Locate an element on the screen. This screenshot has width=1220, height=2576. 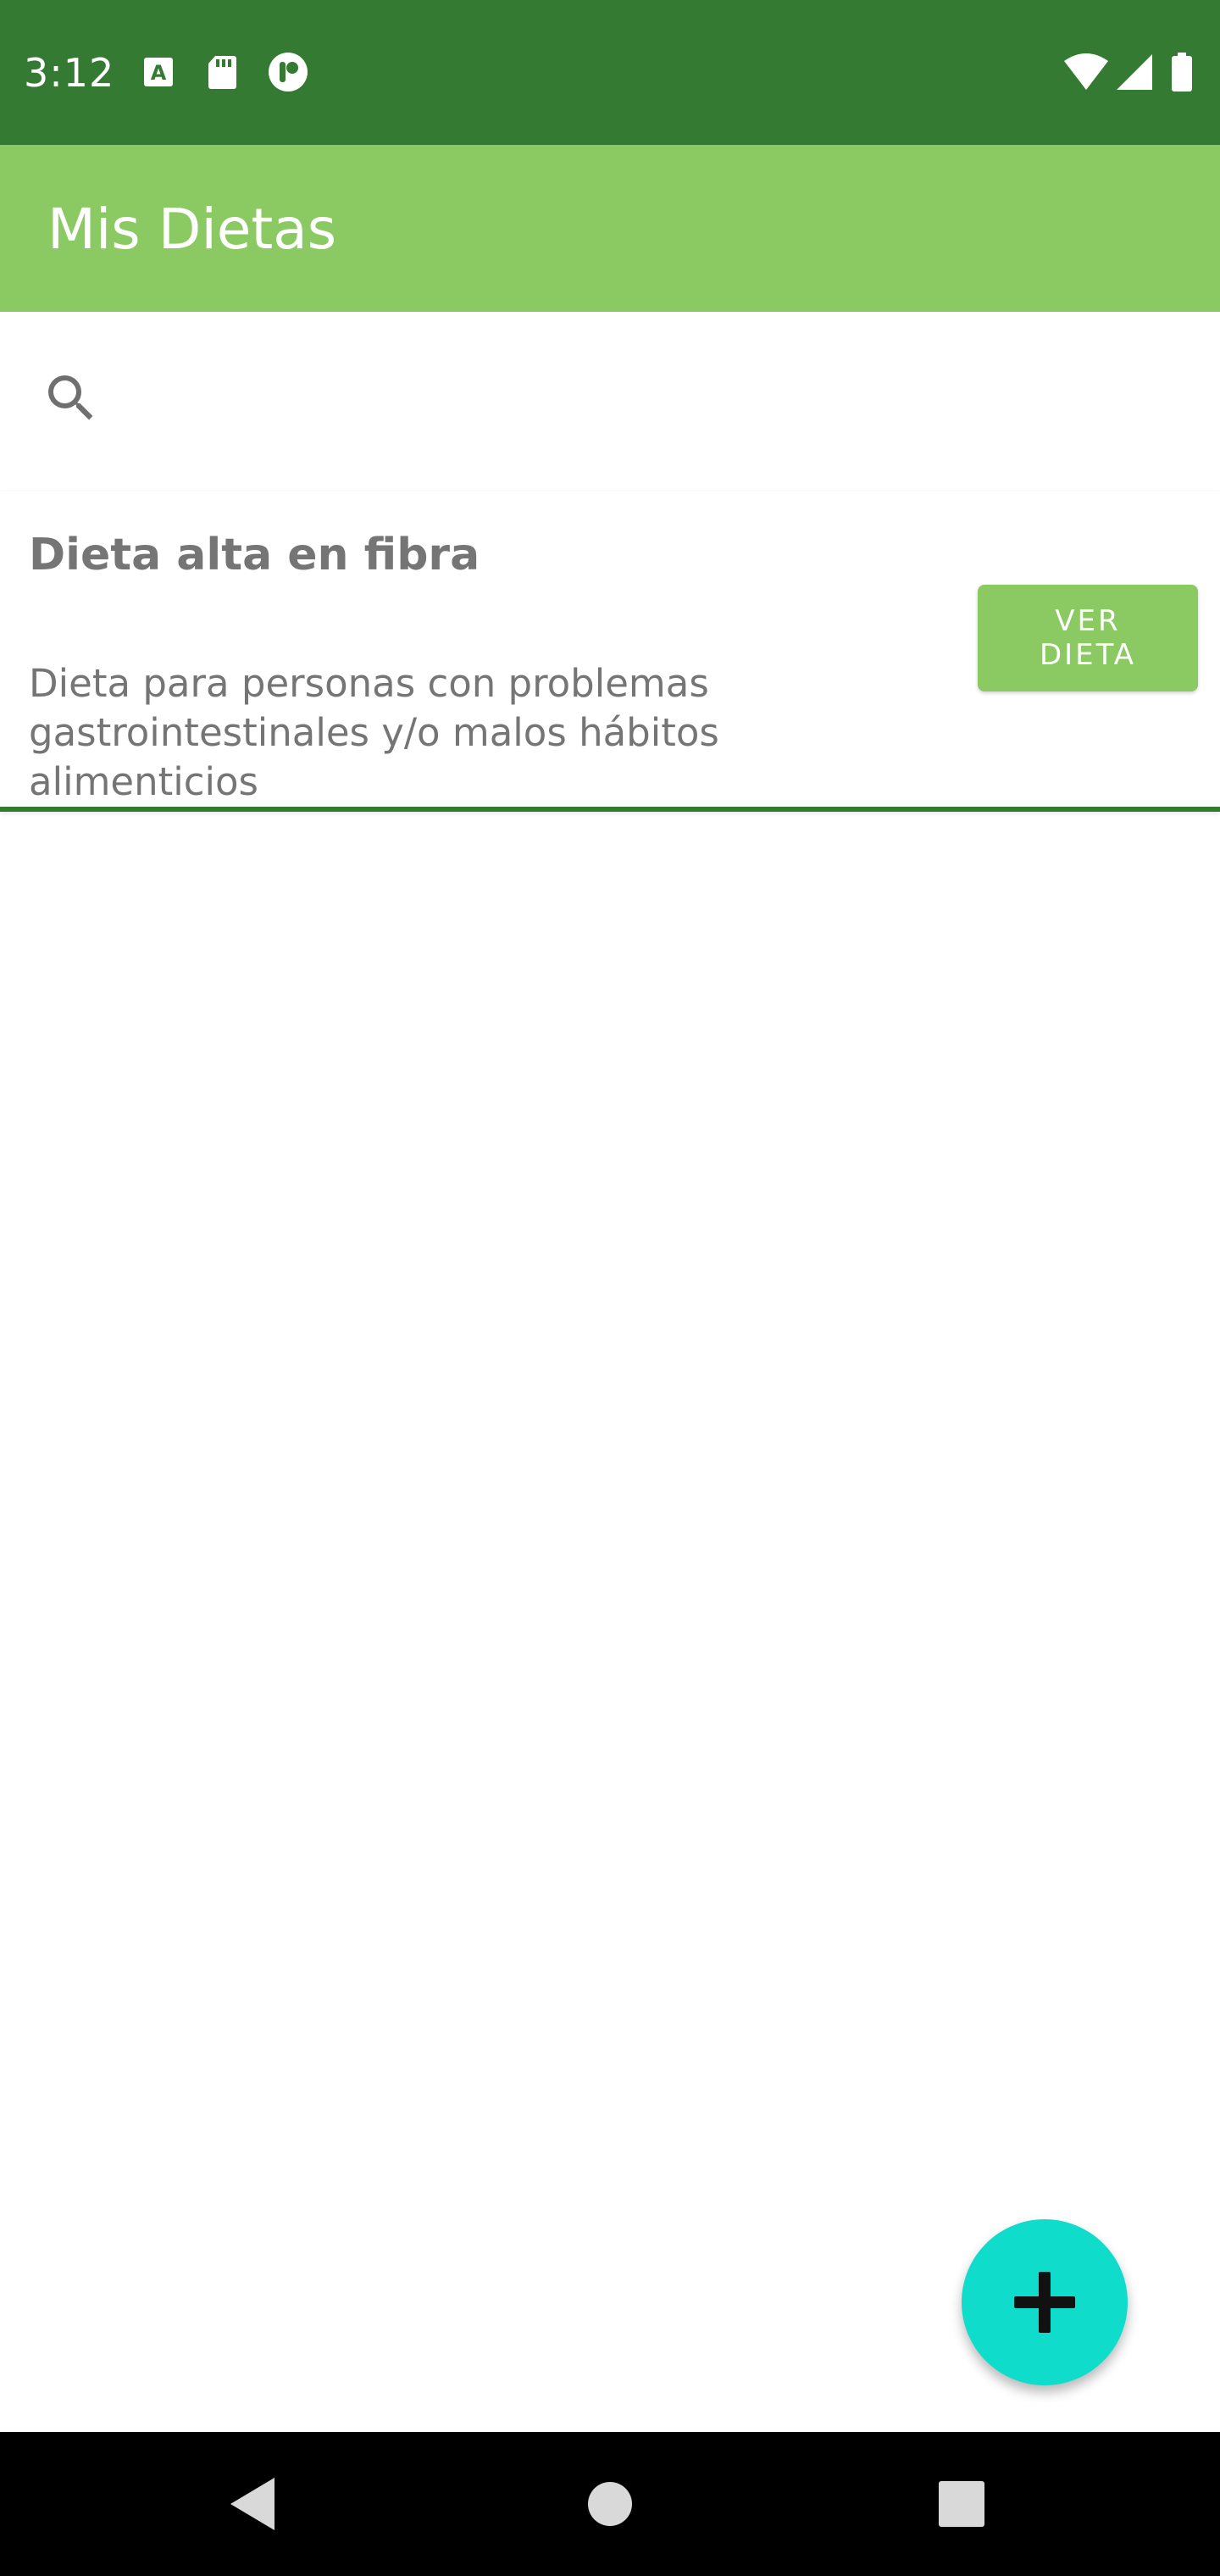
app-title: Mis Dietas is located at coordinates (192, 229).